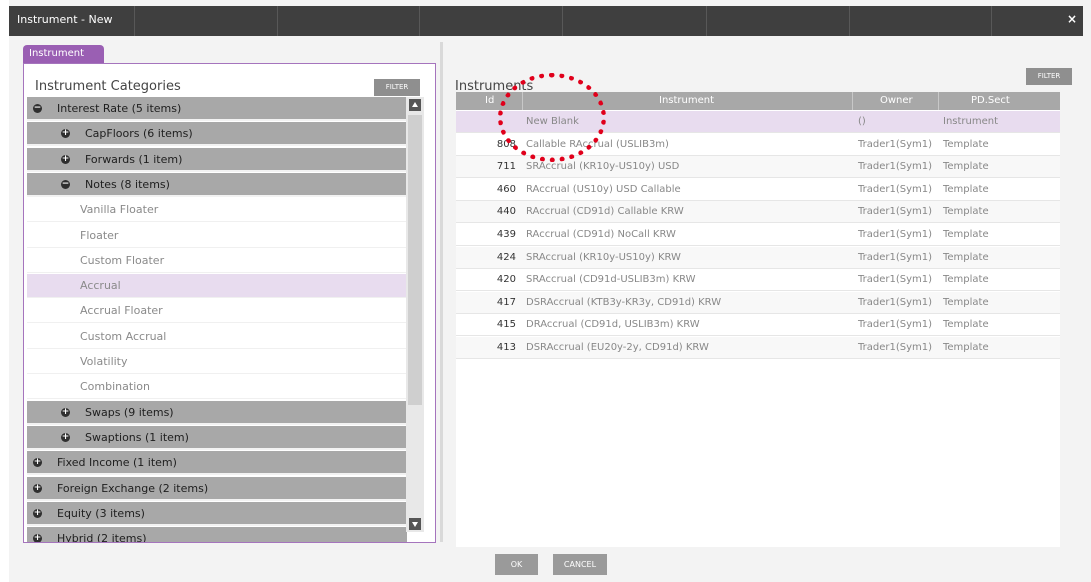 The image size is (1091, 582). Describe the element at coordinates (217, 387) in the screenshot. I see `category-item: Combination` at that location.